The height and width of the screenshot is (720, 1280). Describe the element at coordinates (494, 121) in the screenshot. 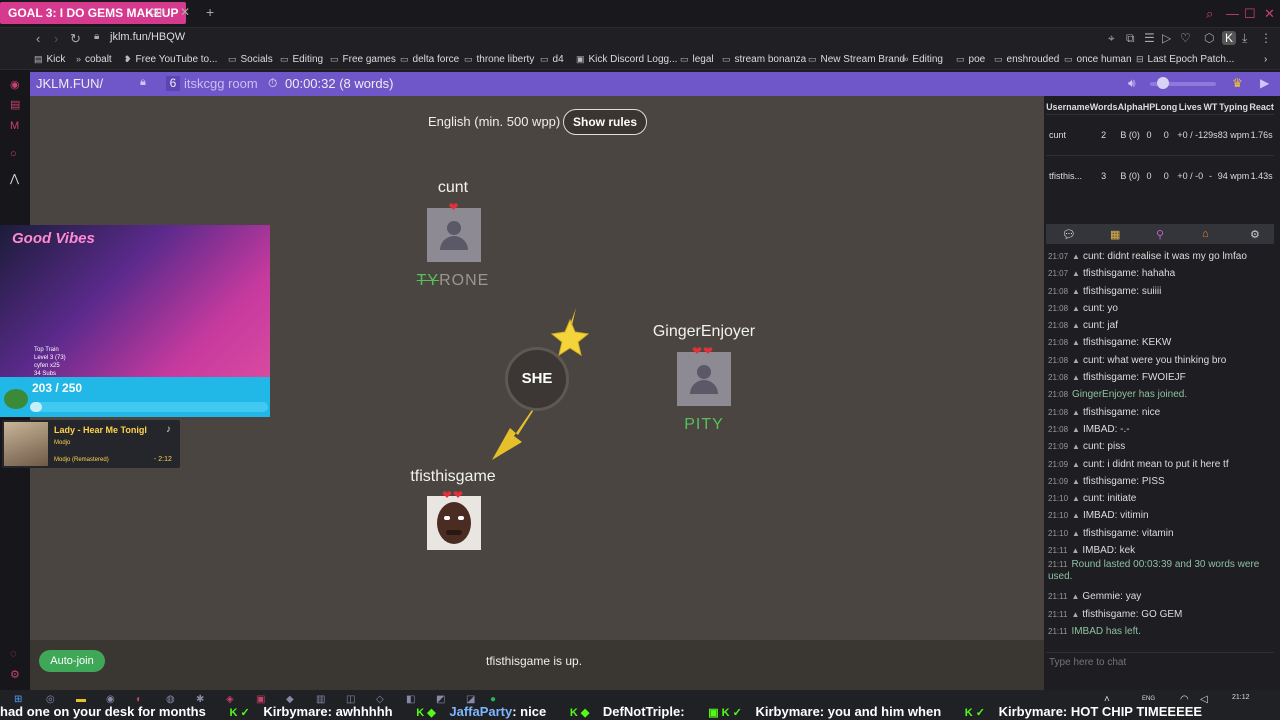

I see `dictionary-label: English (min. 500 wpp)` at that location.